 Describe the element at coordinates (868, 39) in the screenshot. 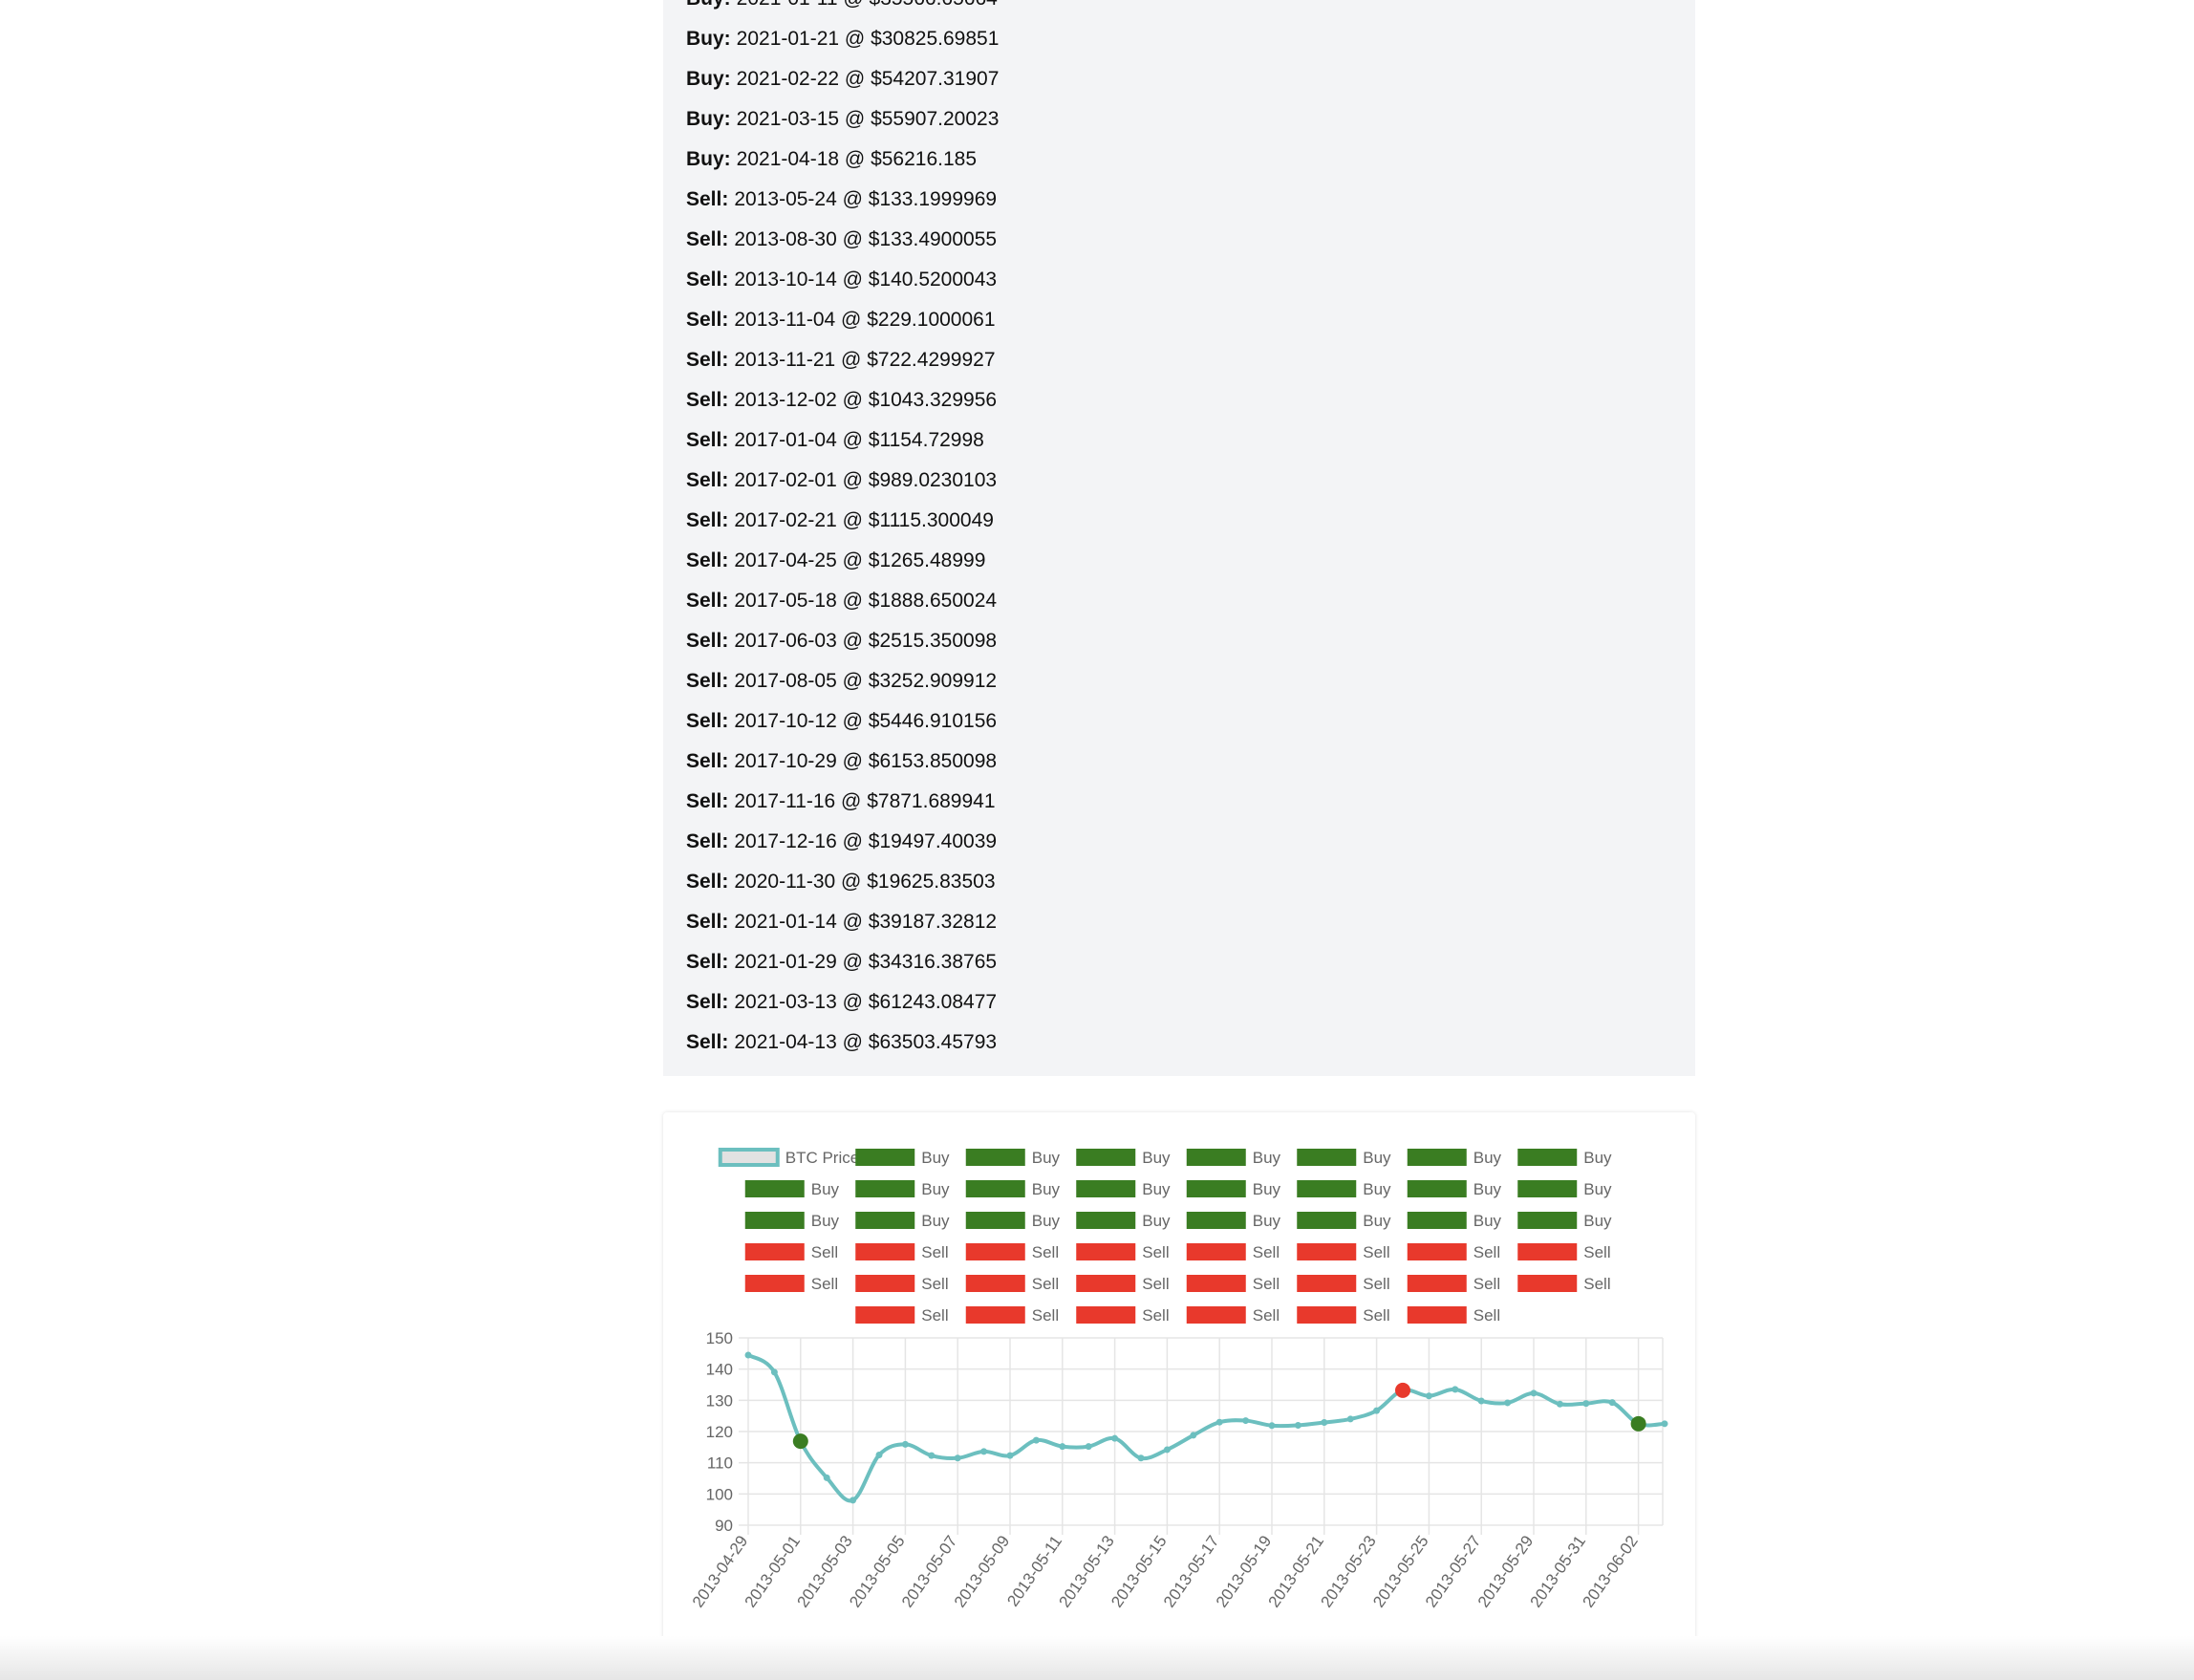

I see `signal-detail: 2021-01-21 @ $30825.69851` at that location.